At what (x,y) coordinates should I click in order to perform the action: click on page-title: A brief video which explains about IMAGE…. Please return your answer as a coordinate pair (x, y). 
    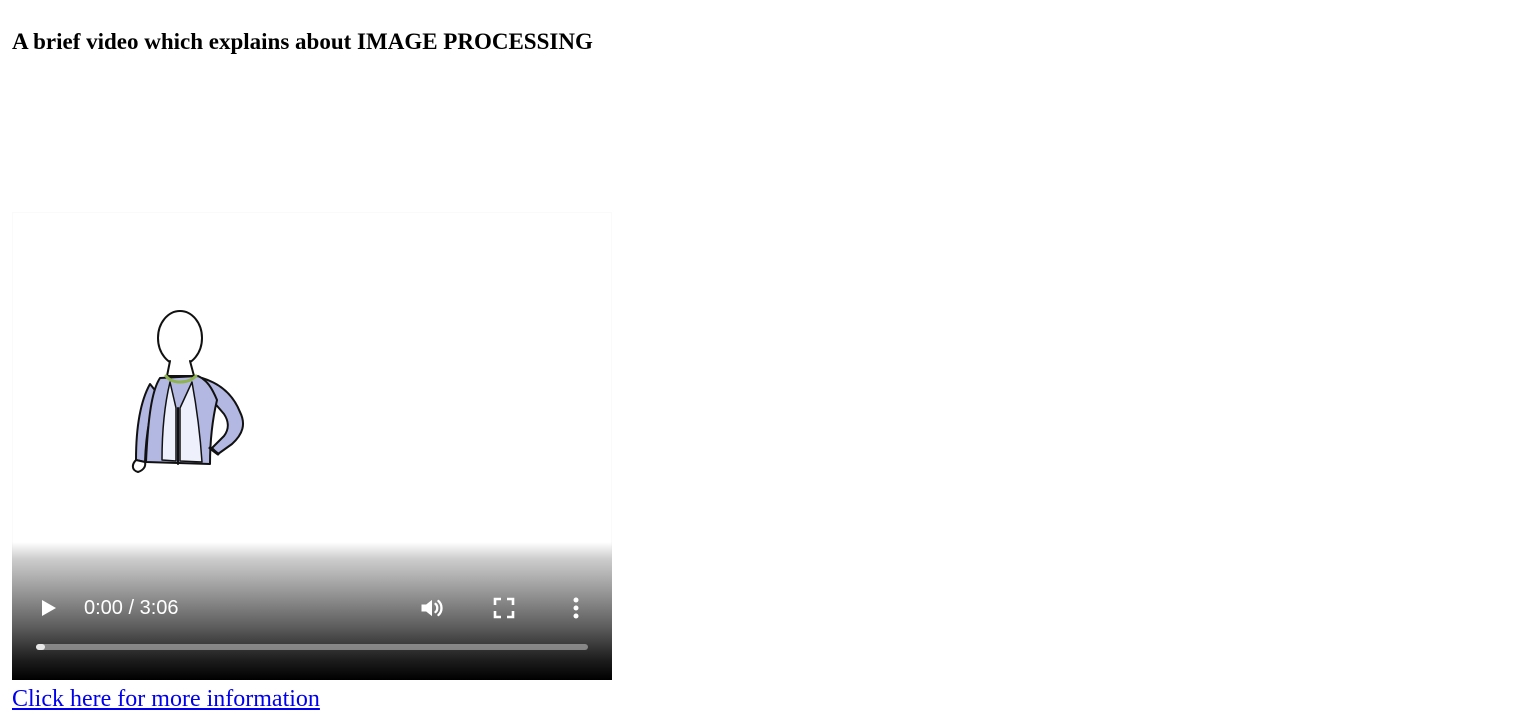
    Looking at the image, I should click on (302, 41).